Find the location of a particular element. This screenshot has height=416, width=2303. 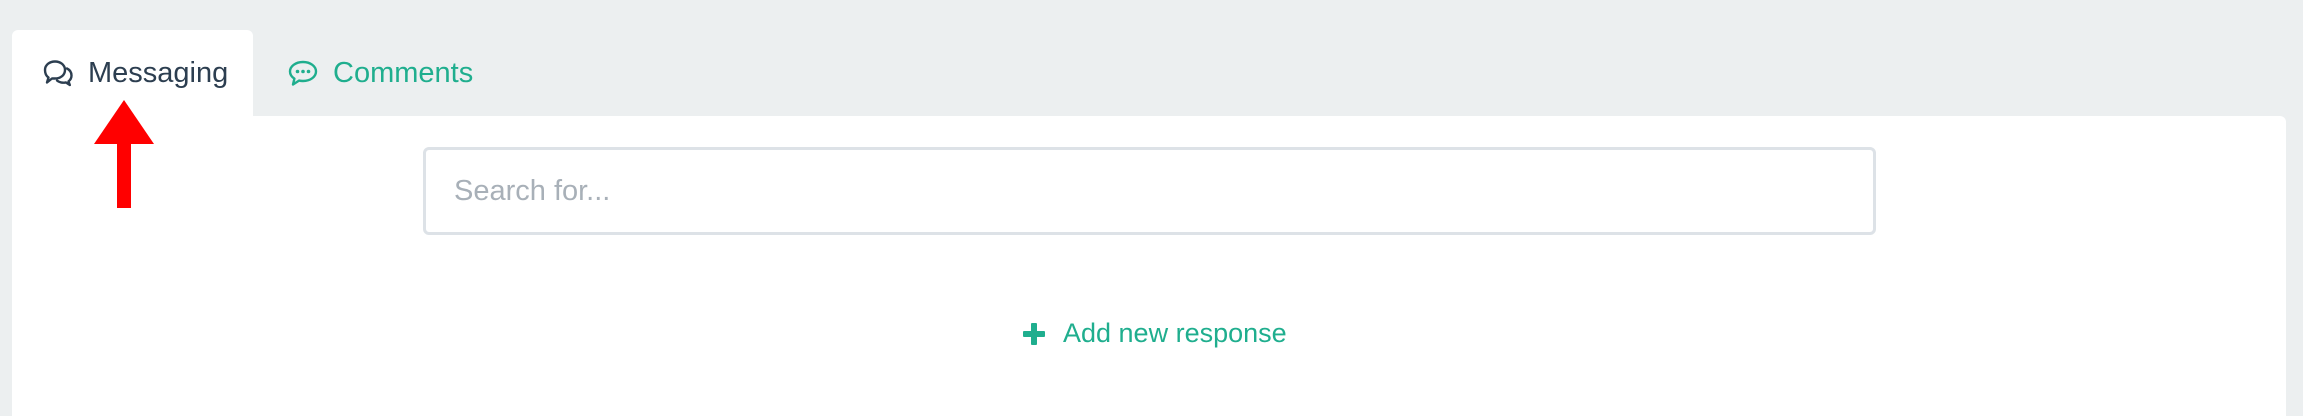

tab-bar: Messaging Comments is located at coordinates (257, 73).